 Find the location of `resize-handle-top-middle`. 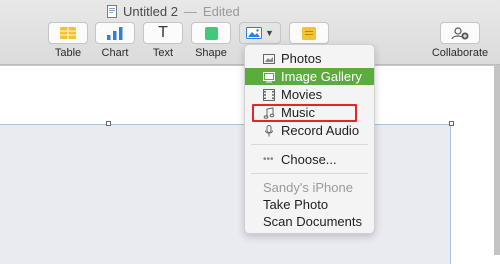

resize-handle-top-middle is located at coordinates (108, 123).